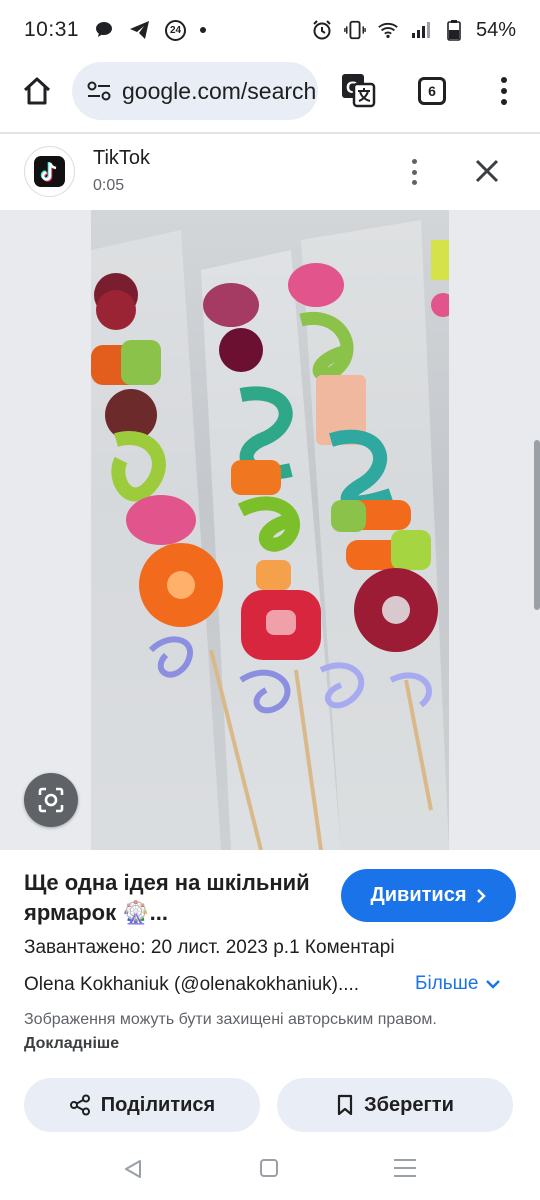 This screenshot has width=540, height=1200. Describe the element at coordinates (270, 30) in the screenshot. I see `status-bar: 10:31 24 54%` at that location.